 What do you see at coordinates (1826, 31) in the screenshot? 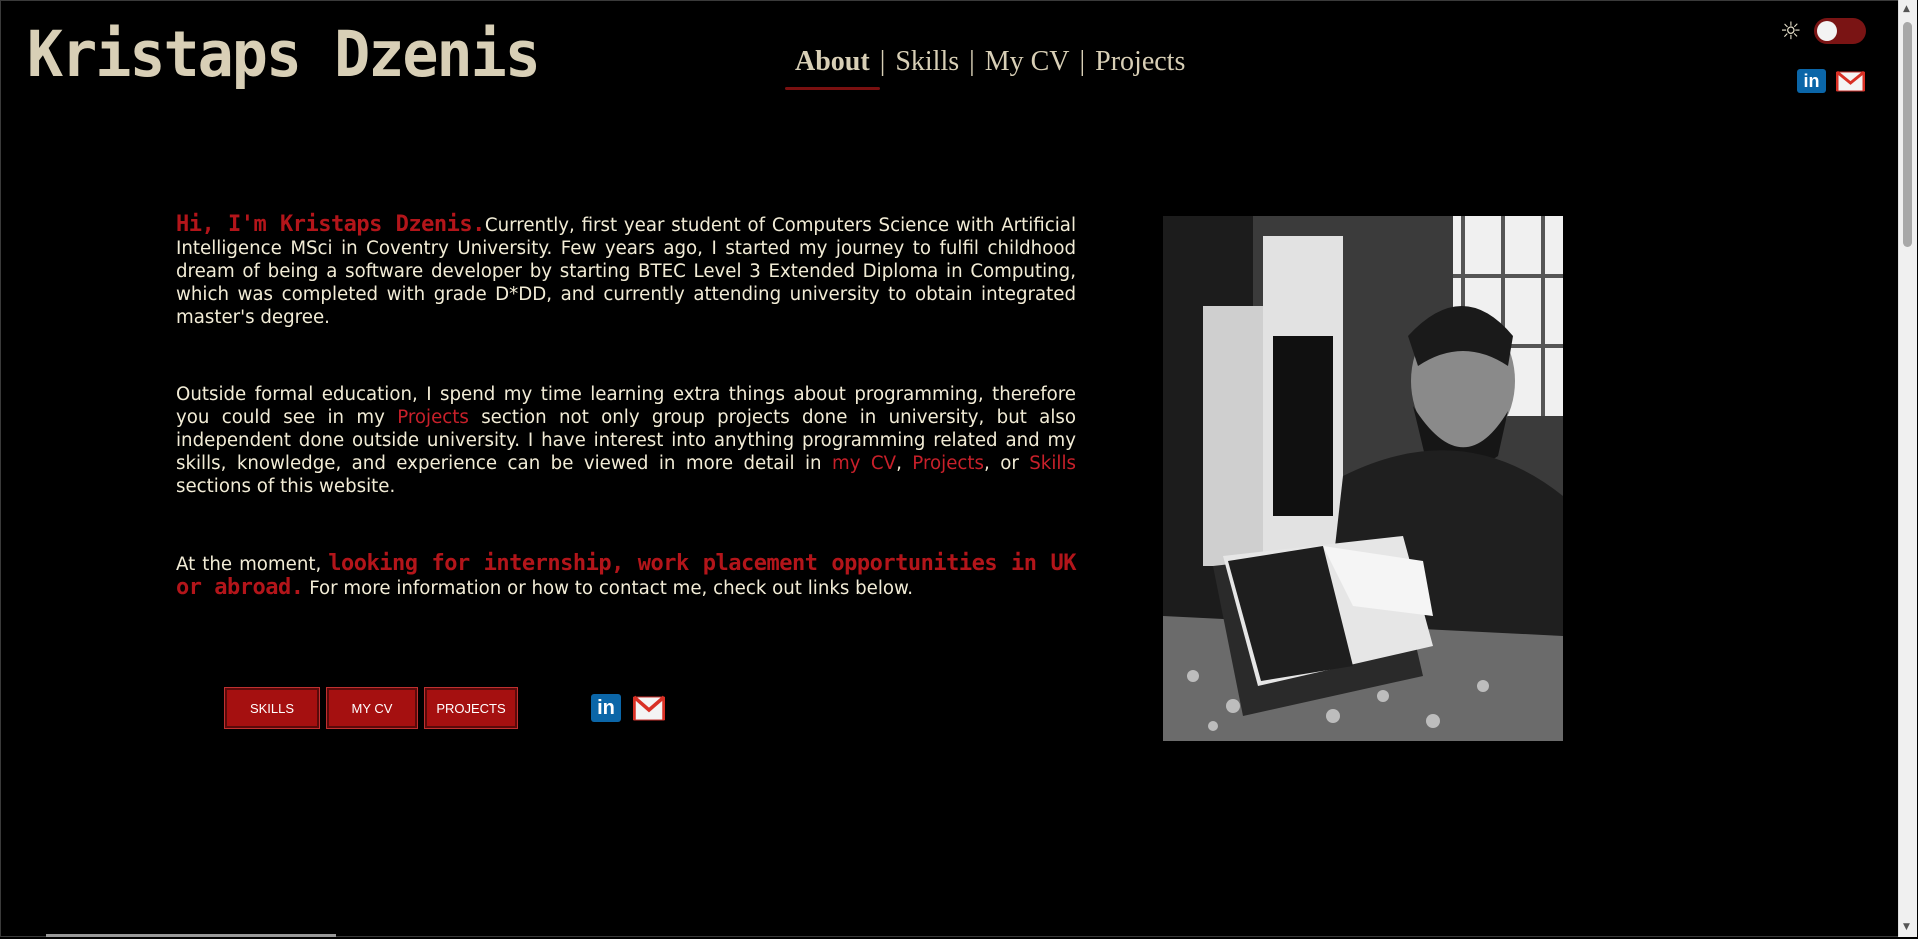
I see `switch-knob` at bounding box center [1826, 31].